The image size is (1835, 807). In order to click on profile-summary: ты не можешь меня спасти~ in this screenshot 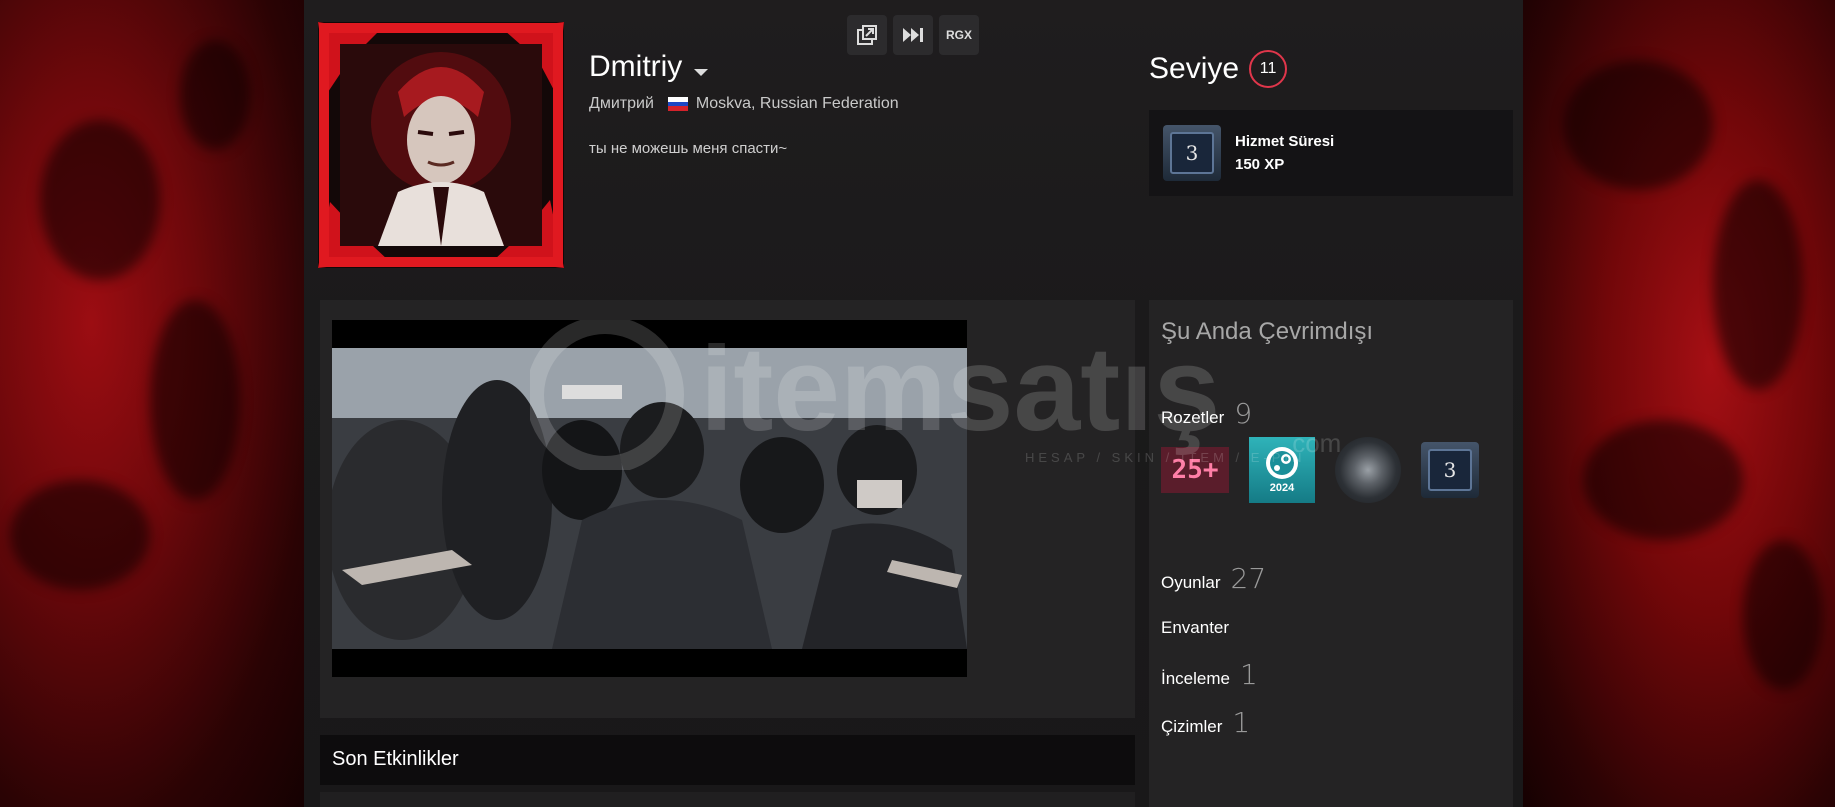, I will do `click(688, 148)`.